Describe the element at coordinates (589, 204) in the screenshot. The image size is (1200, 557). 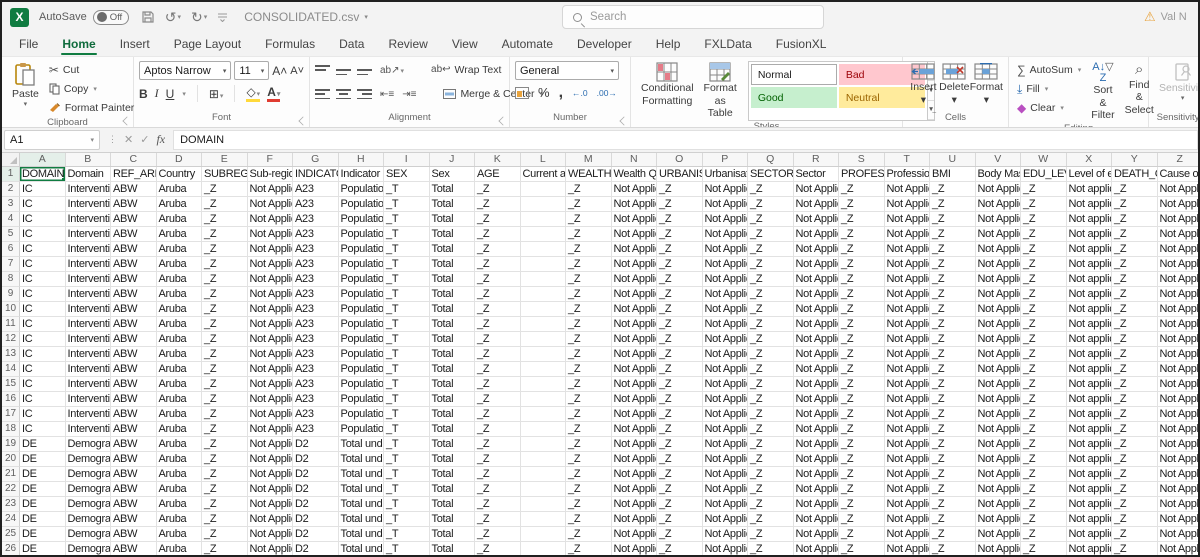
I see `cell-M3: _Z` at that location.